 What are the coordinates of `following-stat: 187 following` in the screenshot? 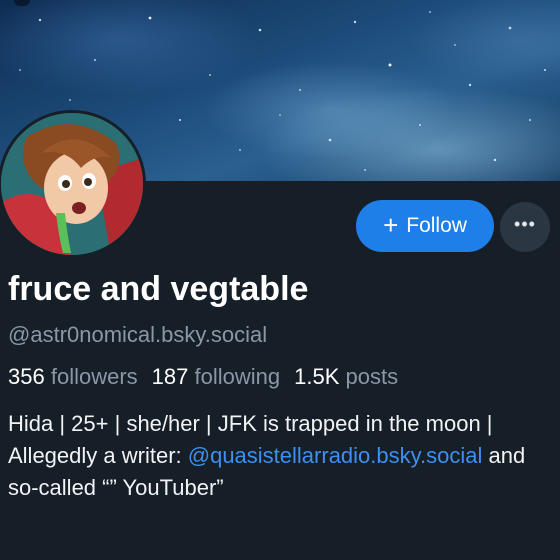 It's located at (216, 376).